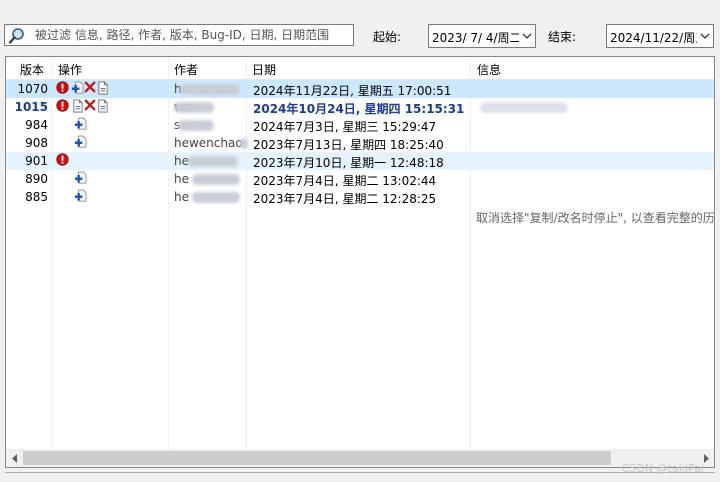 The height and width of the screenshot is (482, 720). Describe the element at coordinates (360, 30) in the screenshot. I see `toolbar: 起始: 2023/ 7/ 4/周二 结束: 2024/11/22/周五` at that location.